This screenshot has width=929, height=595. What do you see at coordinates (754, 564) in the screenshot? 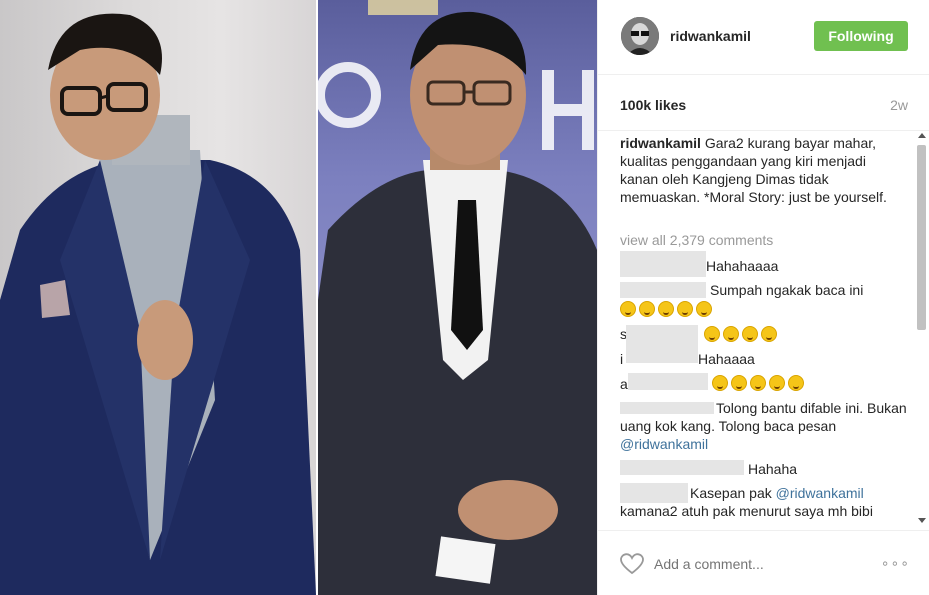
I see `add-comment-input` at bounding box center [754, 564].